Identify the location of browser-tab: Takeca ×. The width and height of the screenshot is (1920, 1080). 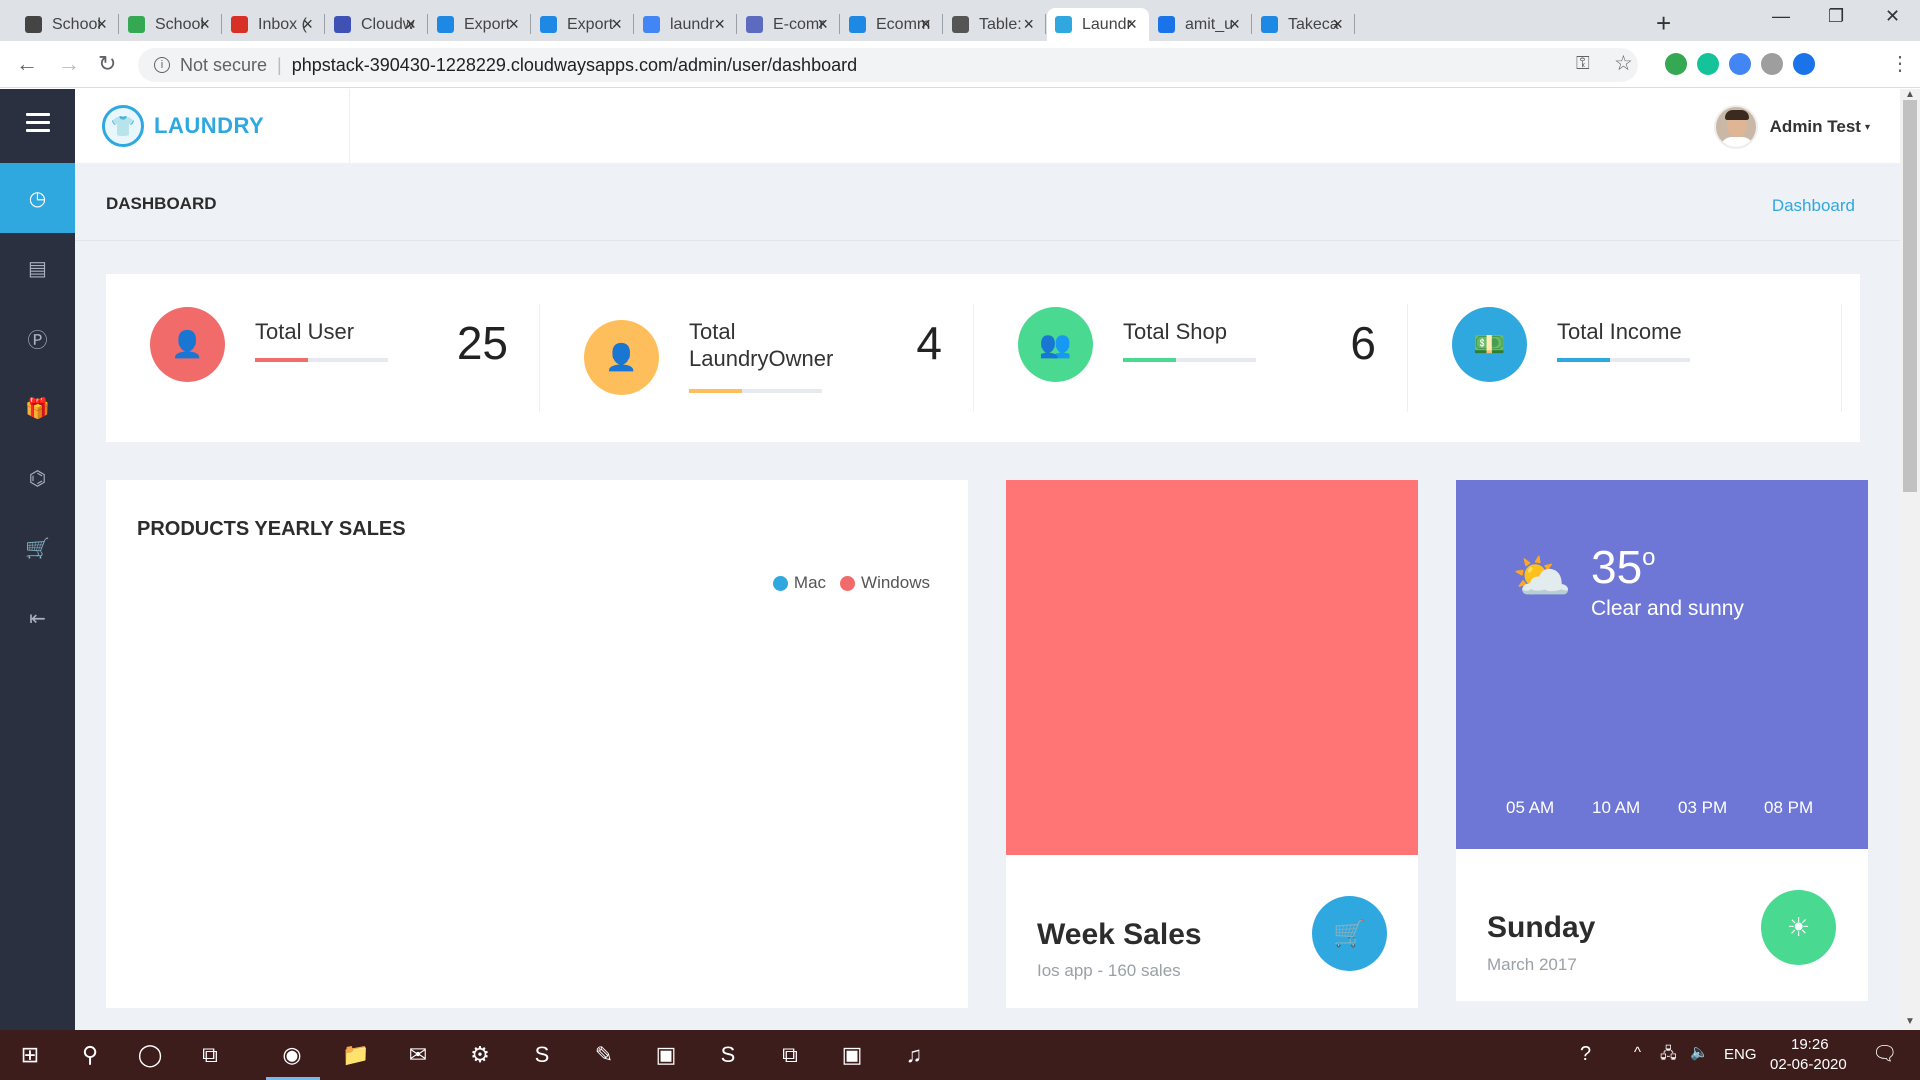
(1304, 24).